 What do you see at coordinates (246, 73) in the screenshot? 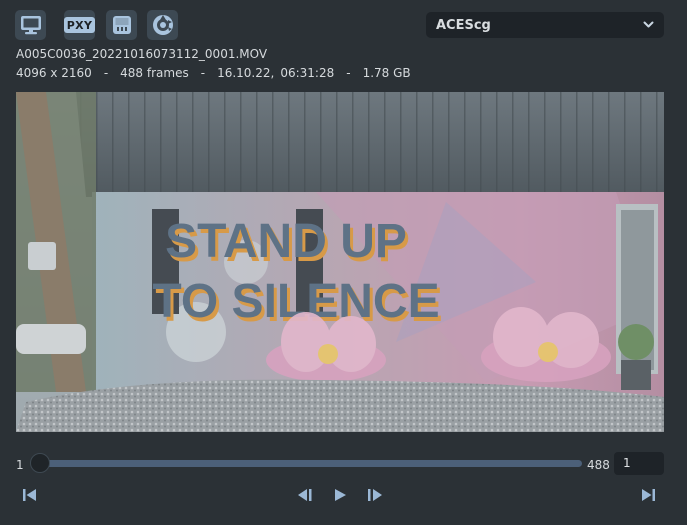
I see `clip-date: 16.10.22,` at bounding box center [246, 73].